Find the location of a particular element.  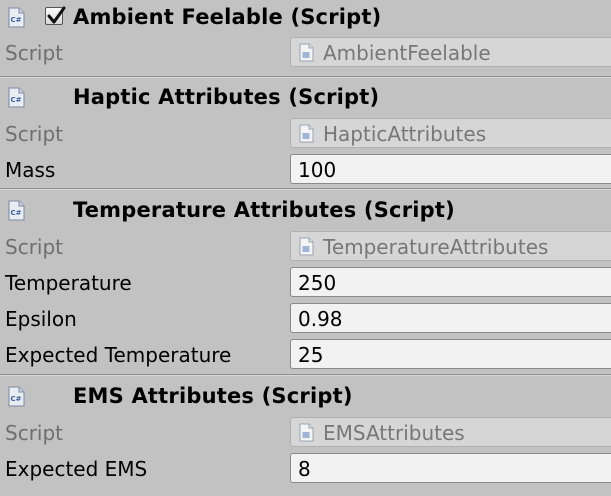

component-enabled-checkbox is located at coordinates (55, 15).